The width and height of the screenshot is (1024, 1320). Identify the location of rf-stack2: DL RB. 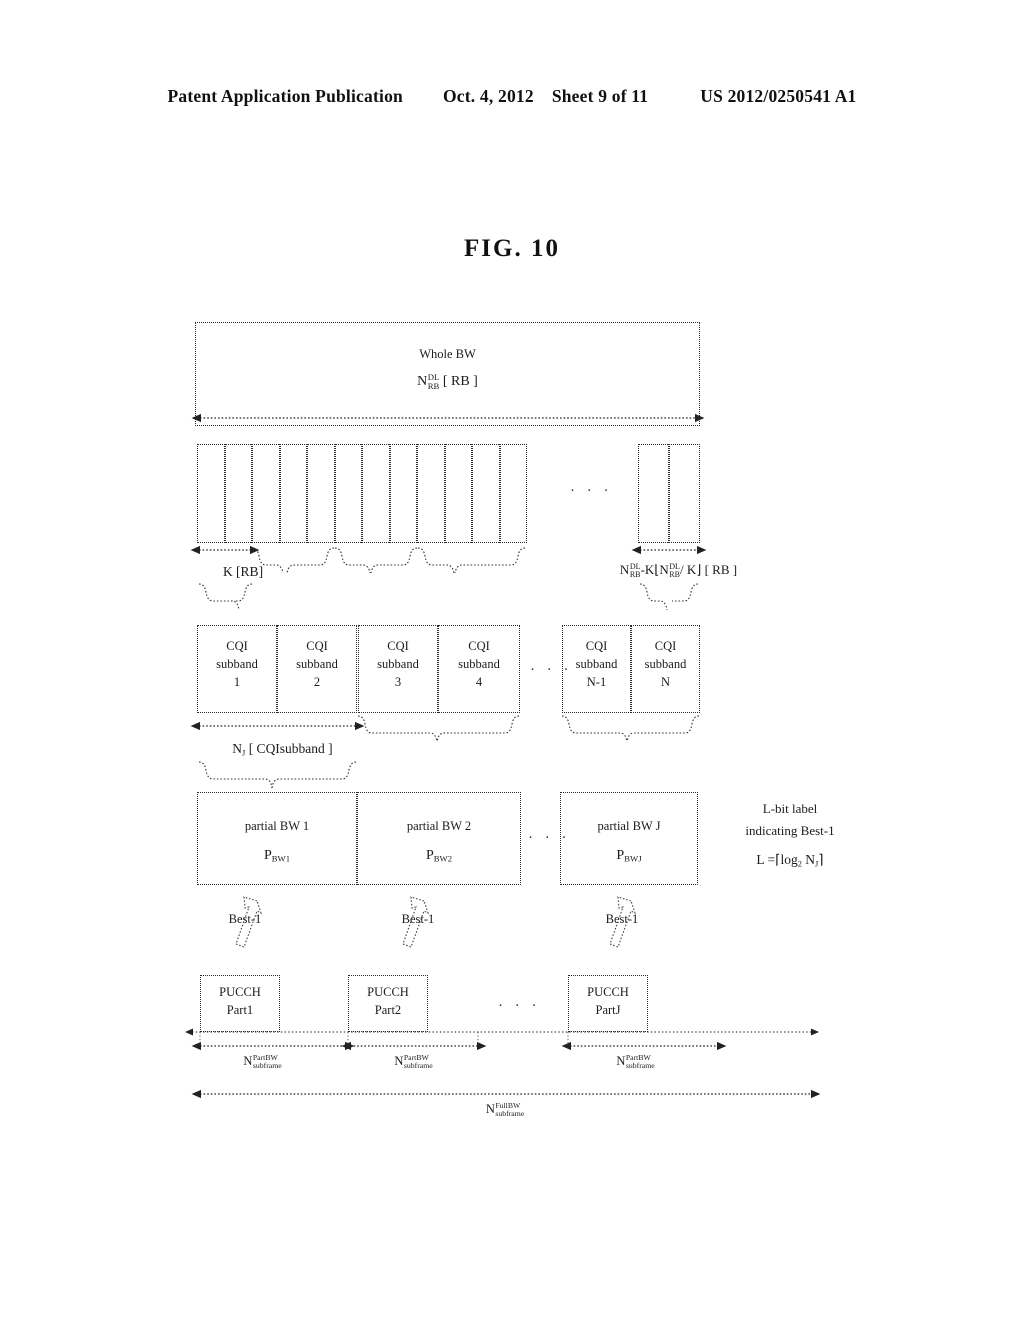
(674, 571).